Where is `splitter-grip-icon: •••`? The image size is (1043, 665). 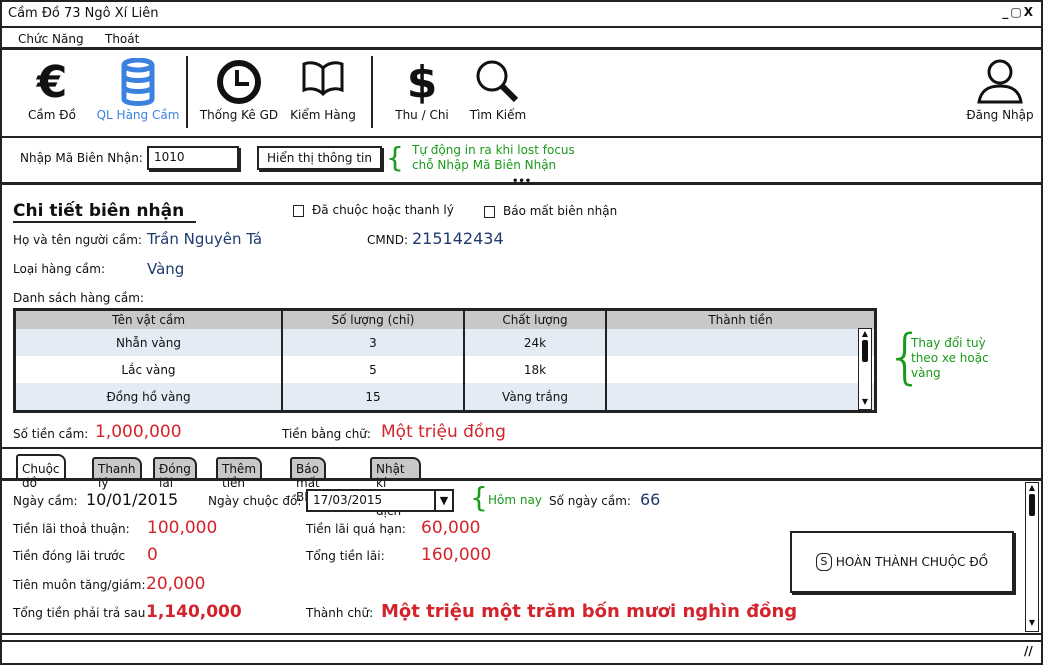
splitter-grip-icon: ••• is located at coordinates (521, 181).